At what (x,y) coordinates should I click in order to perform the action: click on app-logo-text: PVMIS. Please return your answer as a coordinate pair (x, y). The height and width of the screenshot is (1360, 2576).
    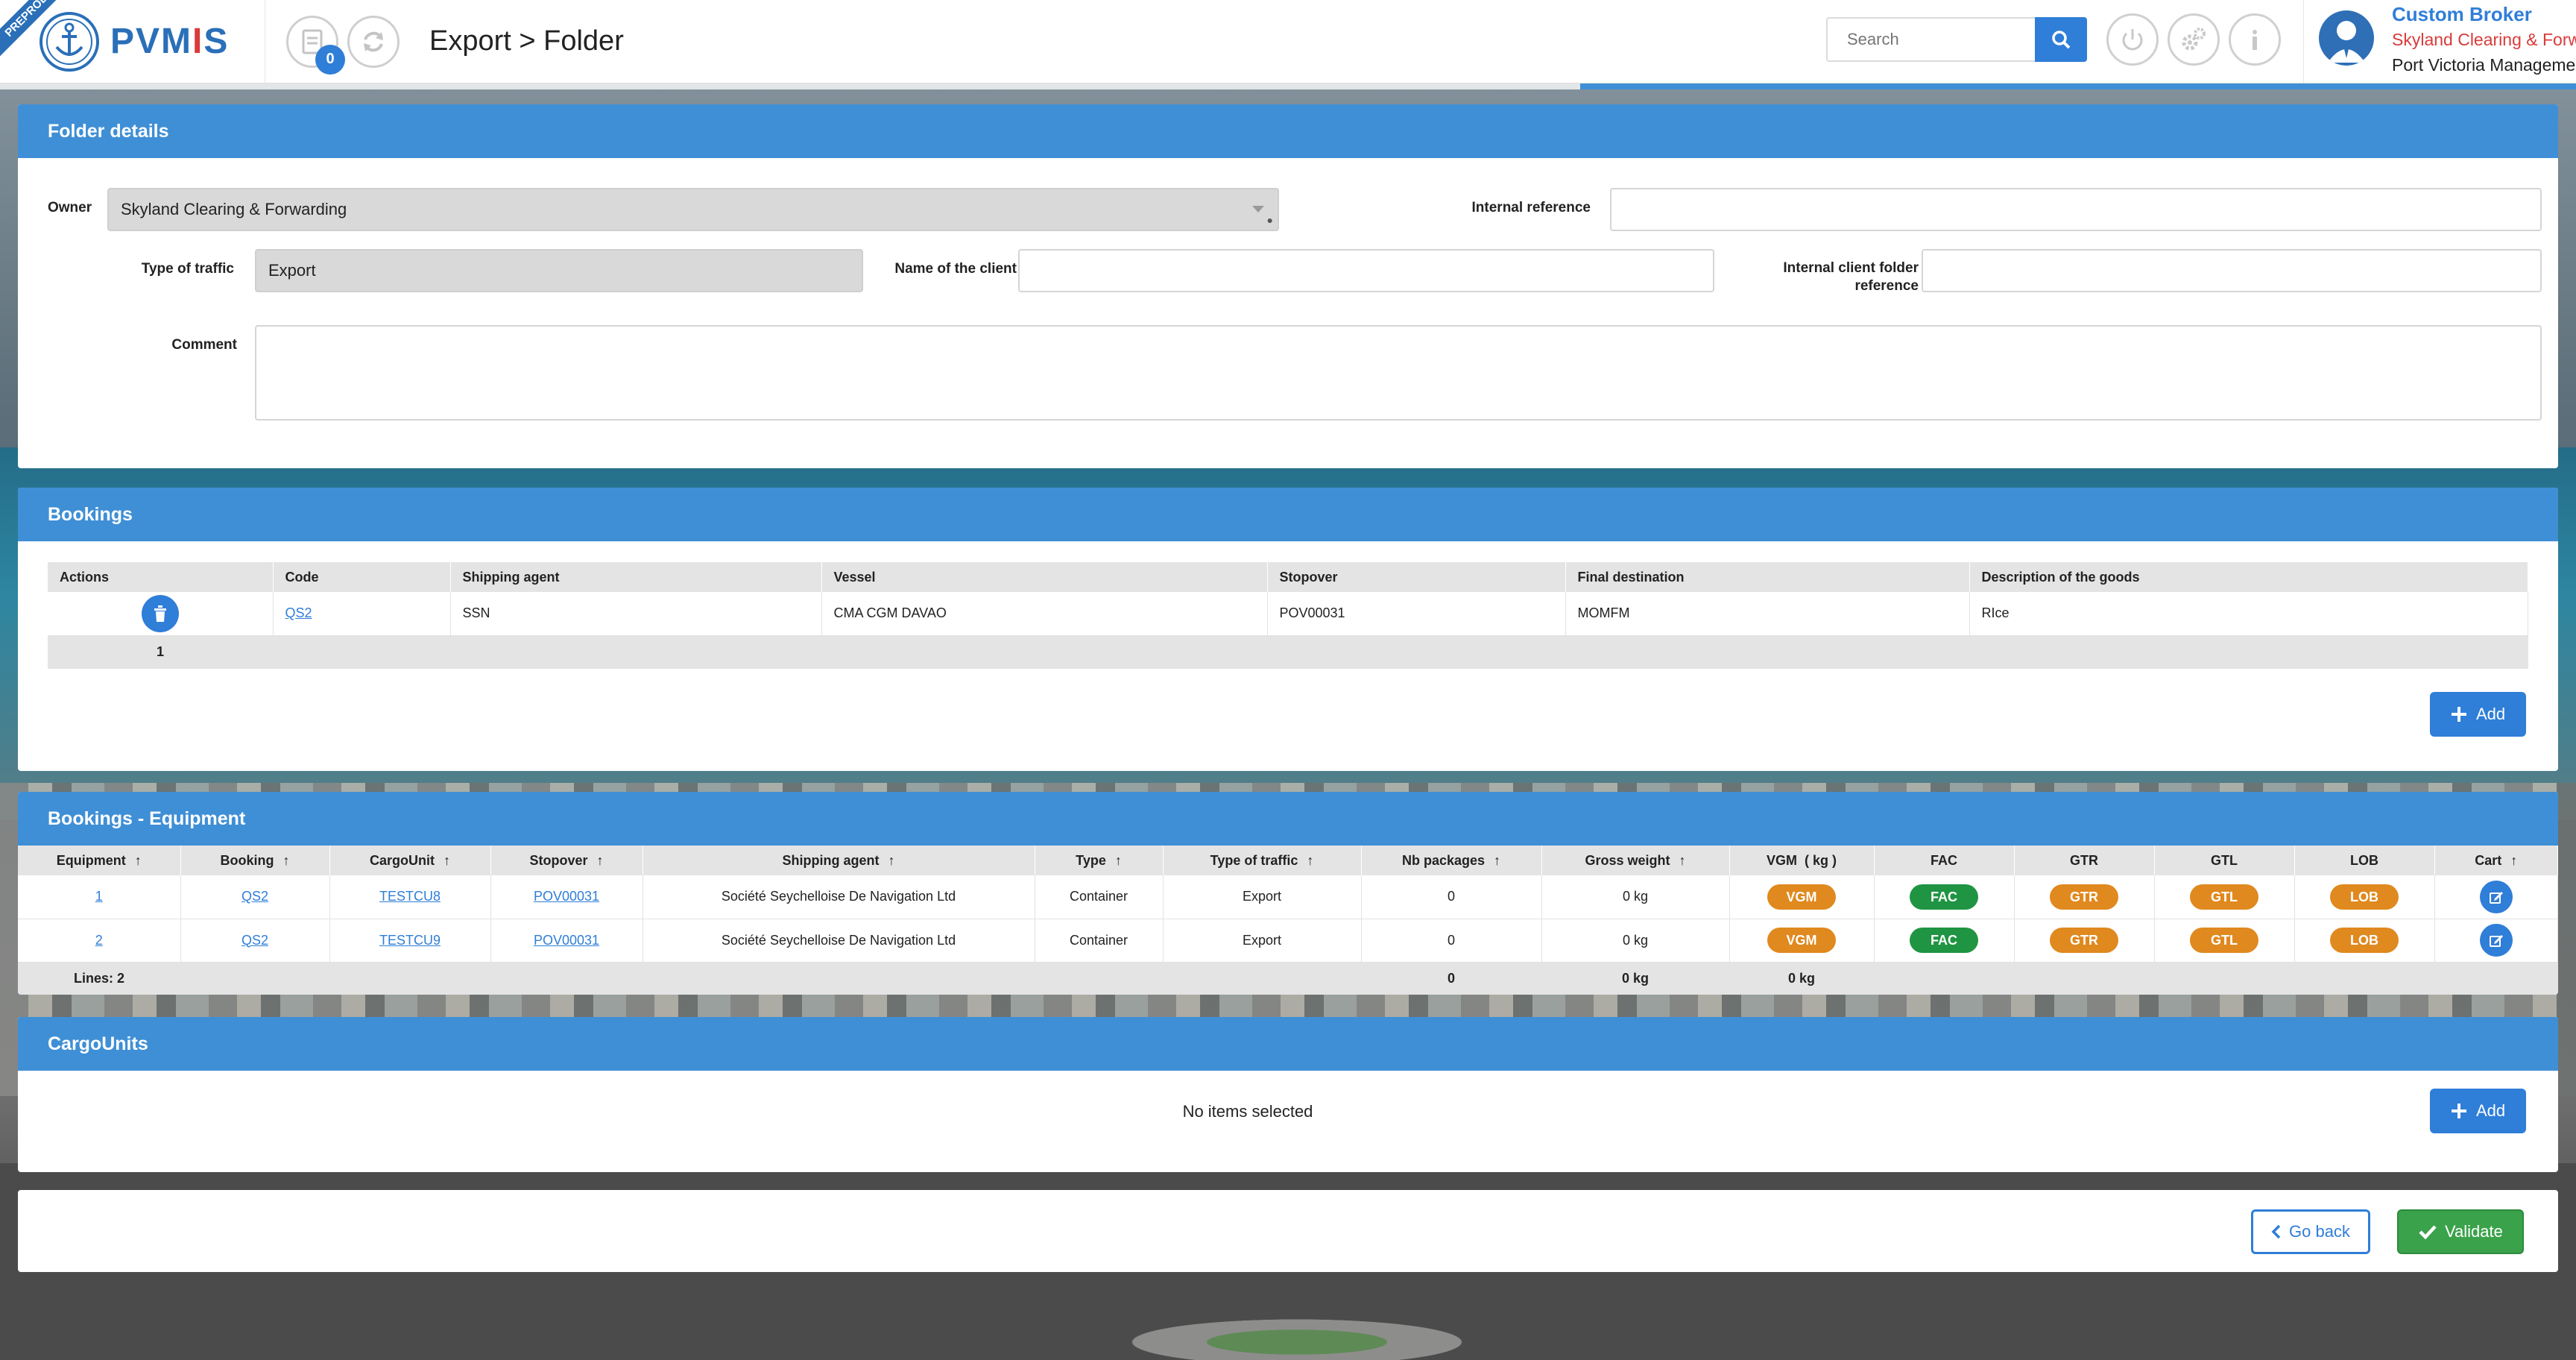
    Looking at the image, I should click on (170, 41).